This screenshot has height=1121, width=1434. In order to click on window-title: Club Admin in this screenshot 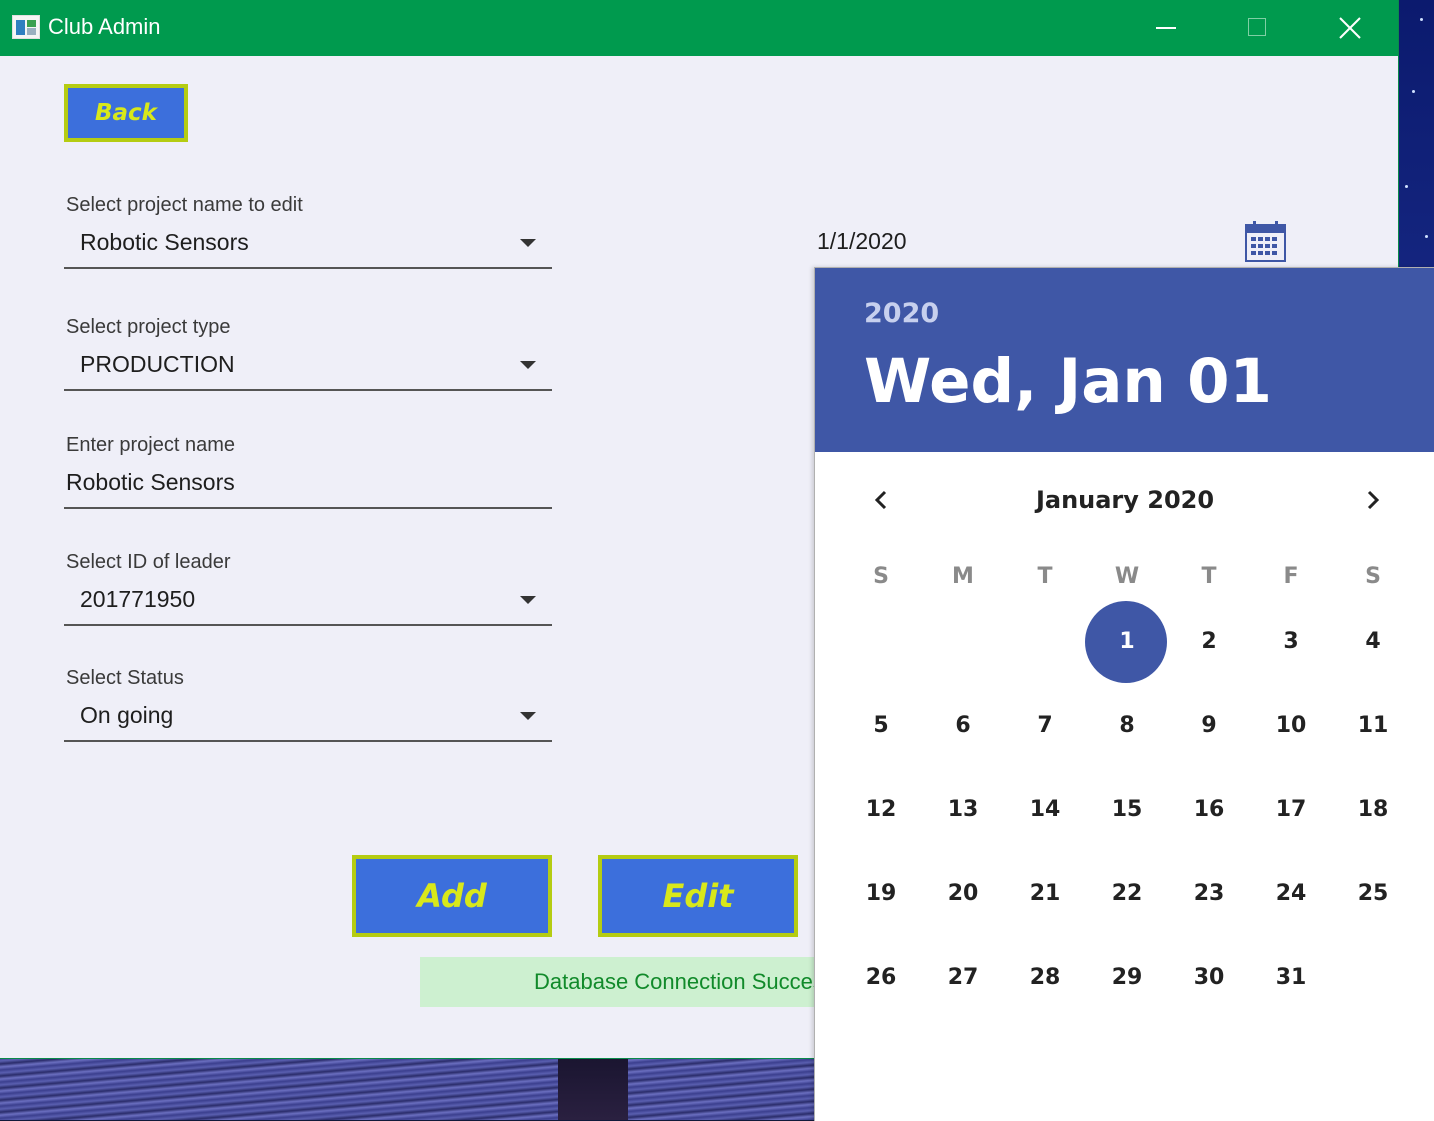, I will do `click(104, 26)`.